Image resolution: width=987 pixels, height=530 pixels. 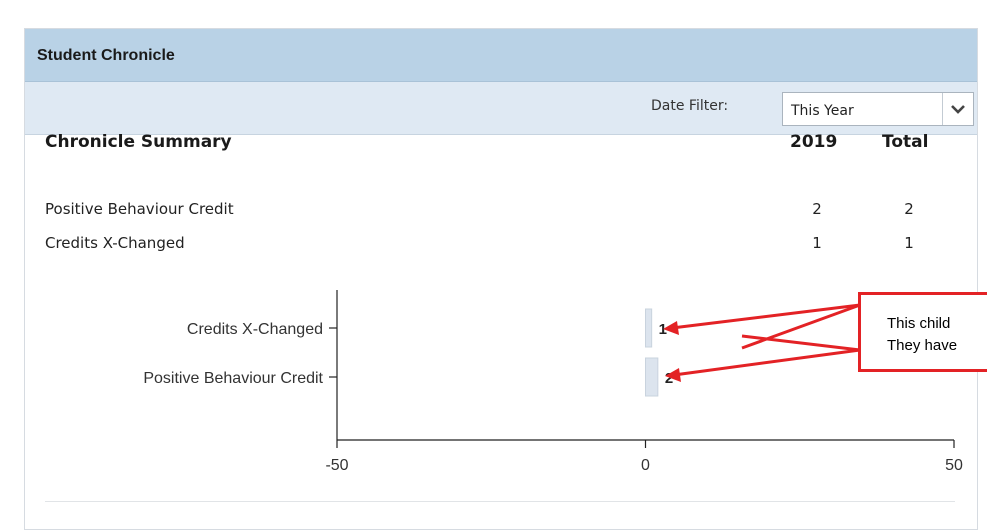 I want to click on callout-text: This child They have, so click(x=922, y=335).